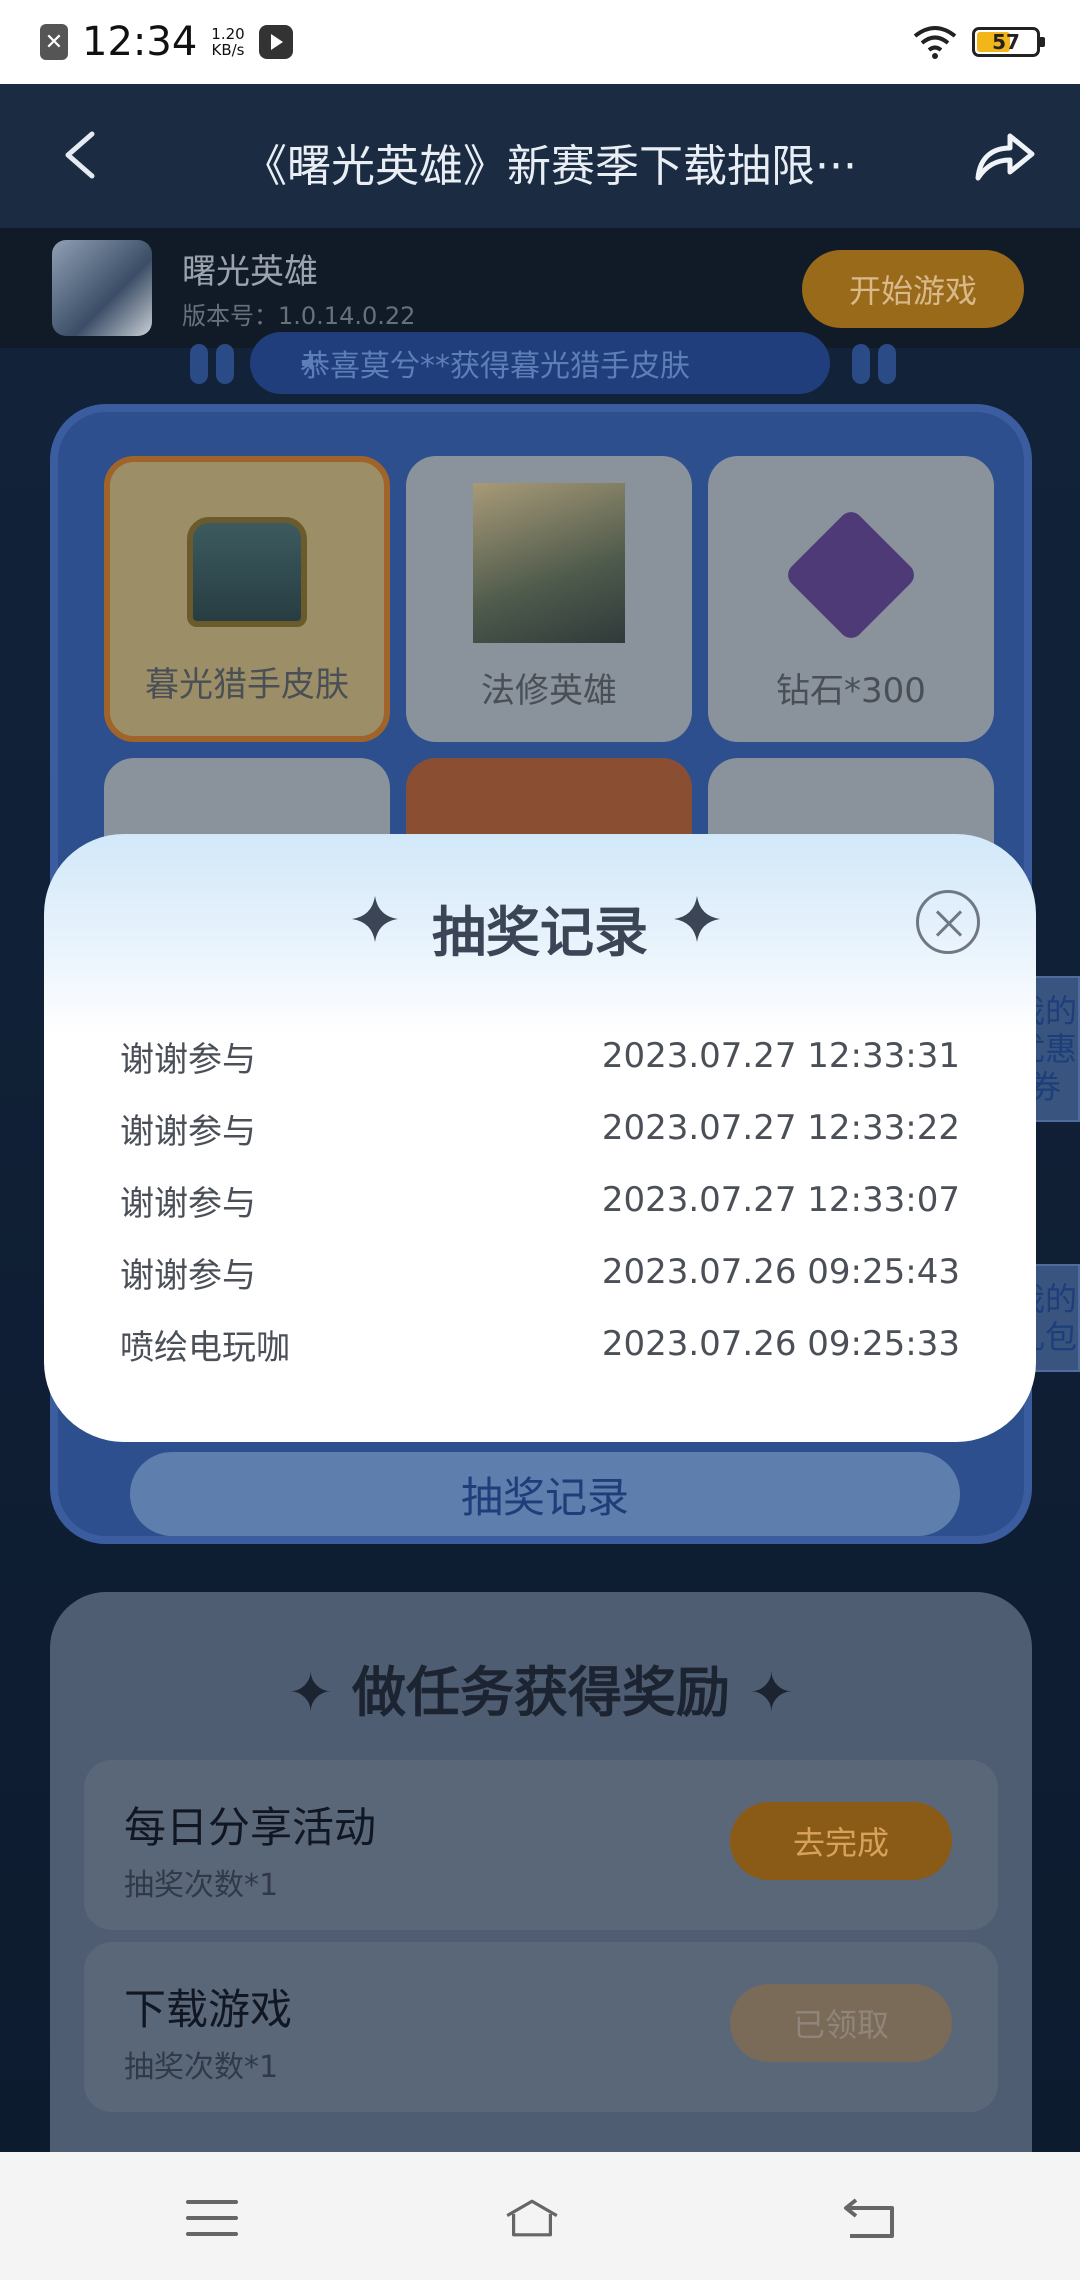 This screenshot has width=1080, height=2280. I want to click on record-time: 2023.07.26 09:25:33, so click(780, 1344).